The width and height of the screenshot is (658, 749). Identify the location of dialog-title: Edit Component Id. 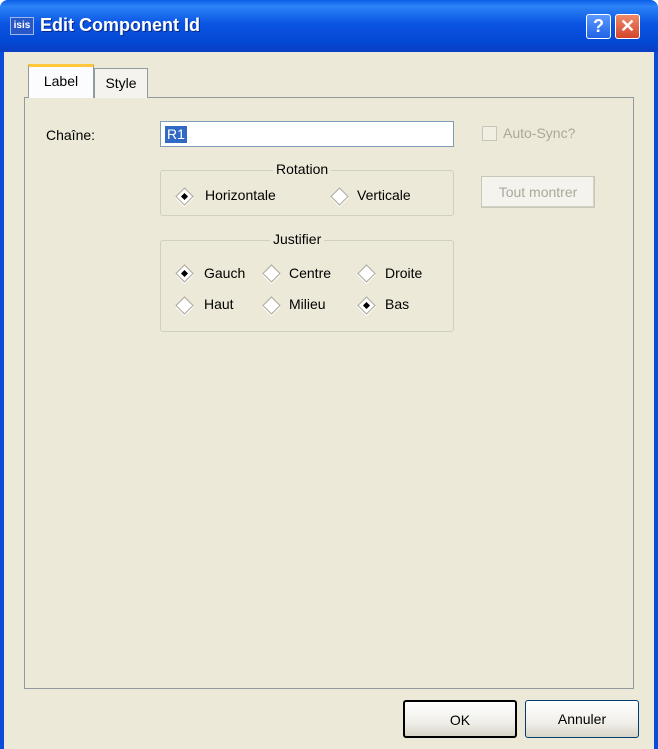
(120, 25).